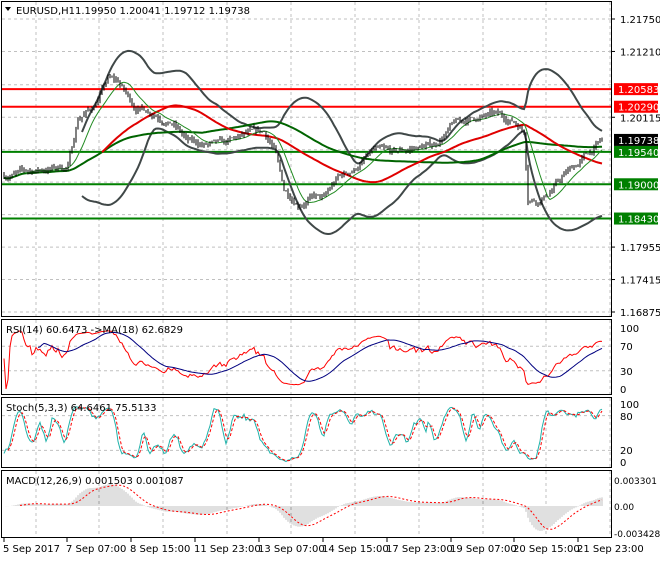  I want to click on stoch-title: Stoch(5,3,3) 64.6461 75.5133, so click(81, 408).